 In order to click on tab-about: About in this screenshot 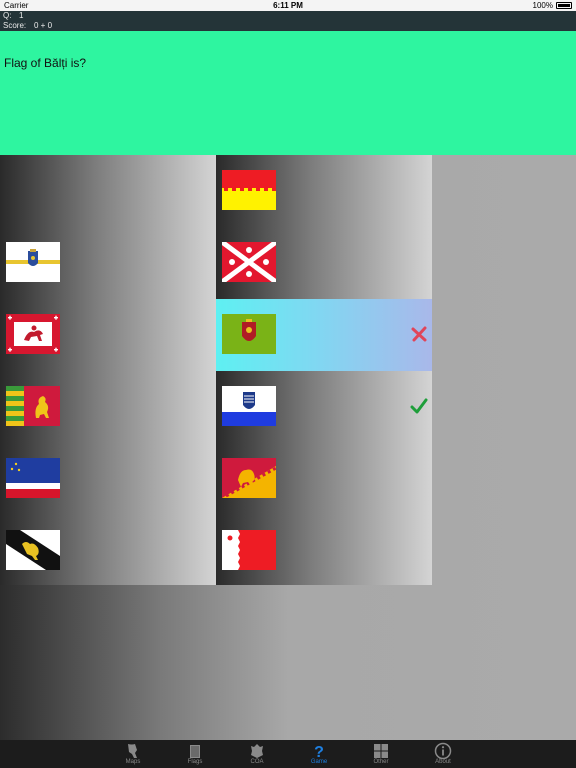, I will do `click(443, 754)`.